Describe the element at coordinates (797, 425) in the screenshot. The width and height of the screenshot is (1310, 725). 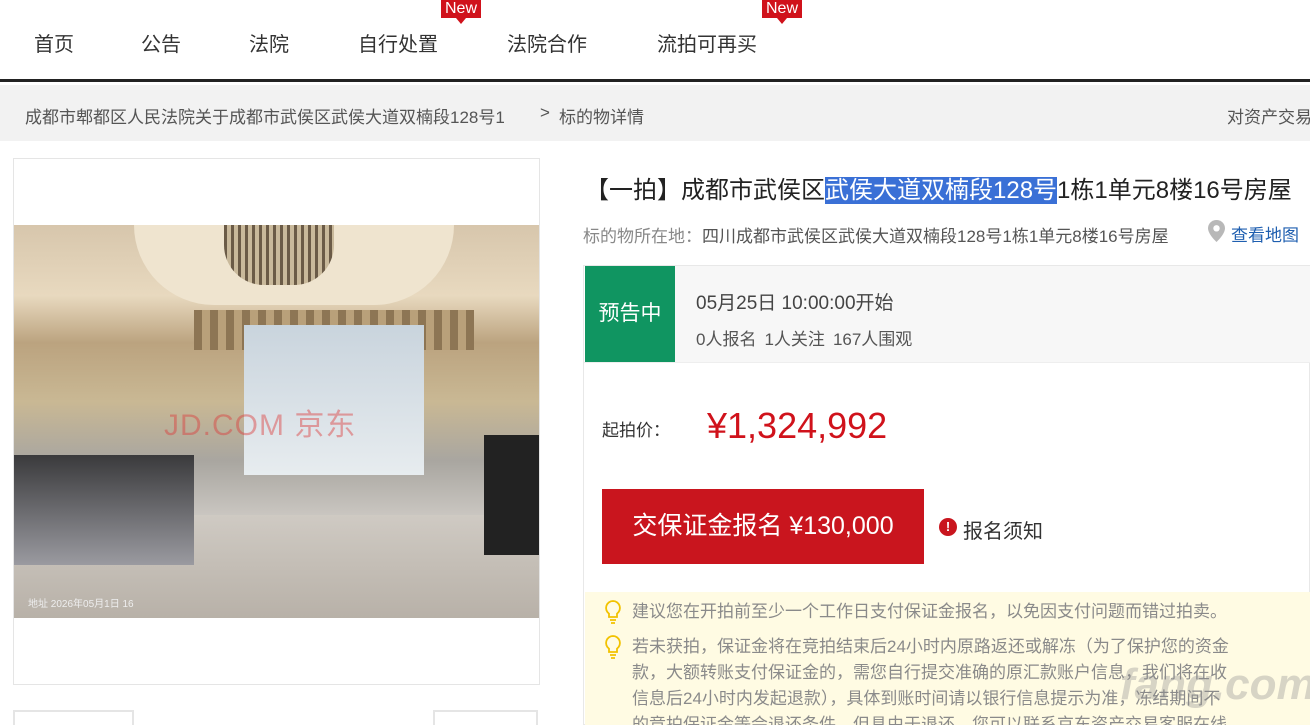
I see `starting-price-value: ¥1,324,992` at that location.